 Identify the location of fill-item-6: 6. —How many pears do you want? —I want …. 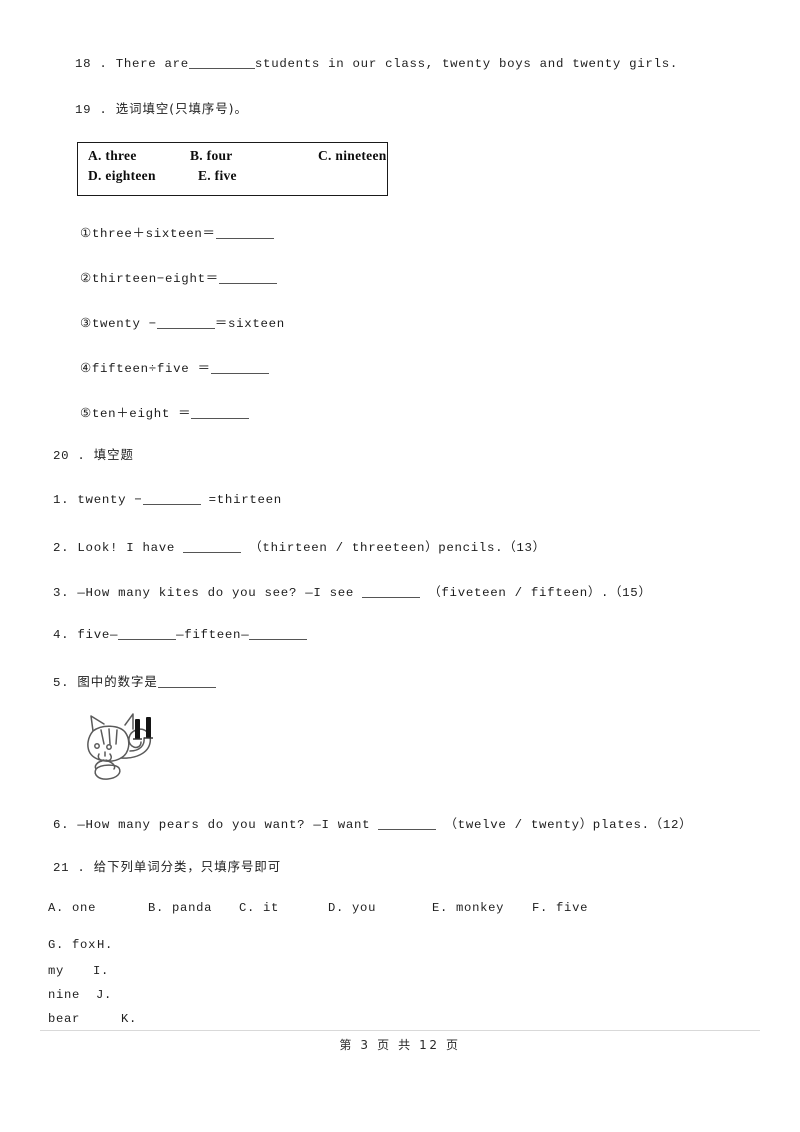
(372, 823).